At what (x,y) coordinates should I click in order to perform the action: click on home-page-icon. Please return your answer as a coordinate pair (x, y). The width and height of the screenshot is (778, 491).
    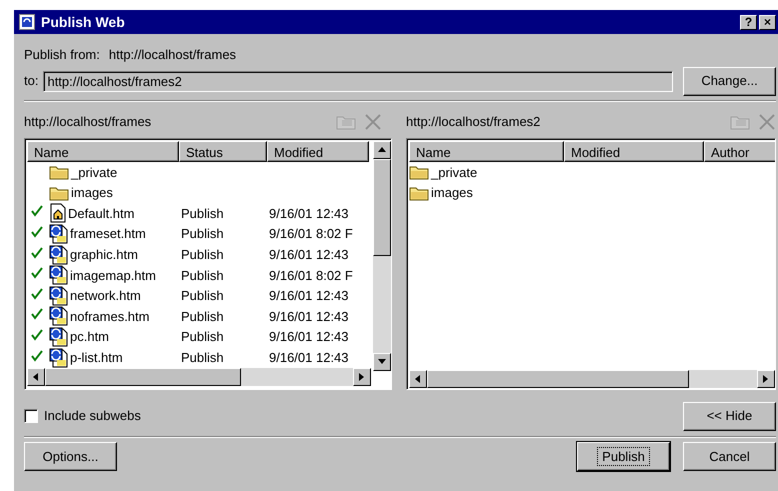
    Looking at the image, I should click on (58, 213).